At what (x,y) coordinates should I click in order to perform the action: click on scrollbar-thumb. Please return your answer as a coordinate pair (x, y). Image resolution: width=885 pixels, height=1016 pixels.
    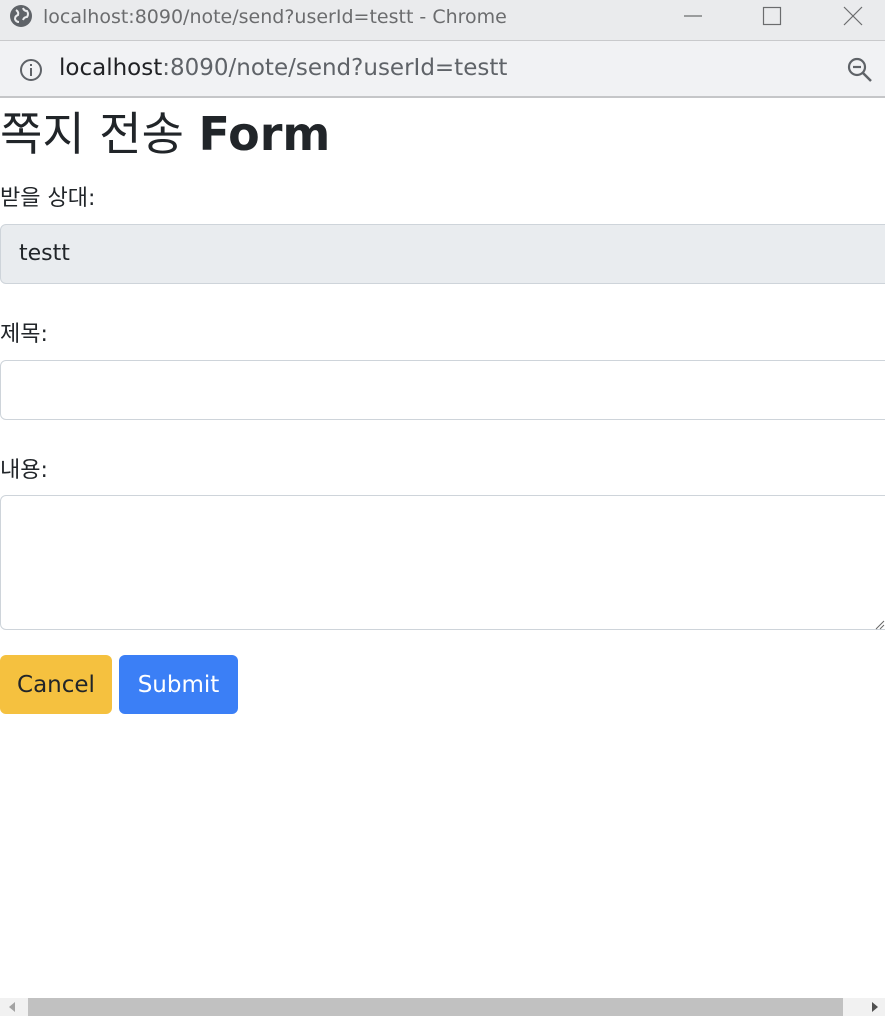
    Looking at the image, I should click on (435, 1007).